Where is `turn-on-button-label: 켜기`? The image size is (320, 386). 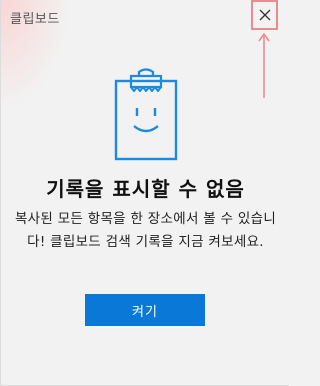 turn-on-button-label: 켜기 is located at coordinates (145, 312).